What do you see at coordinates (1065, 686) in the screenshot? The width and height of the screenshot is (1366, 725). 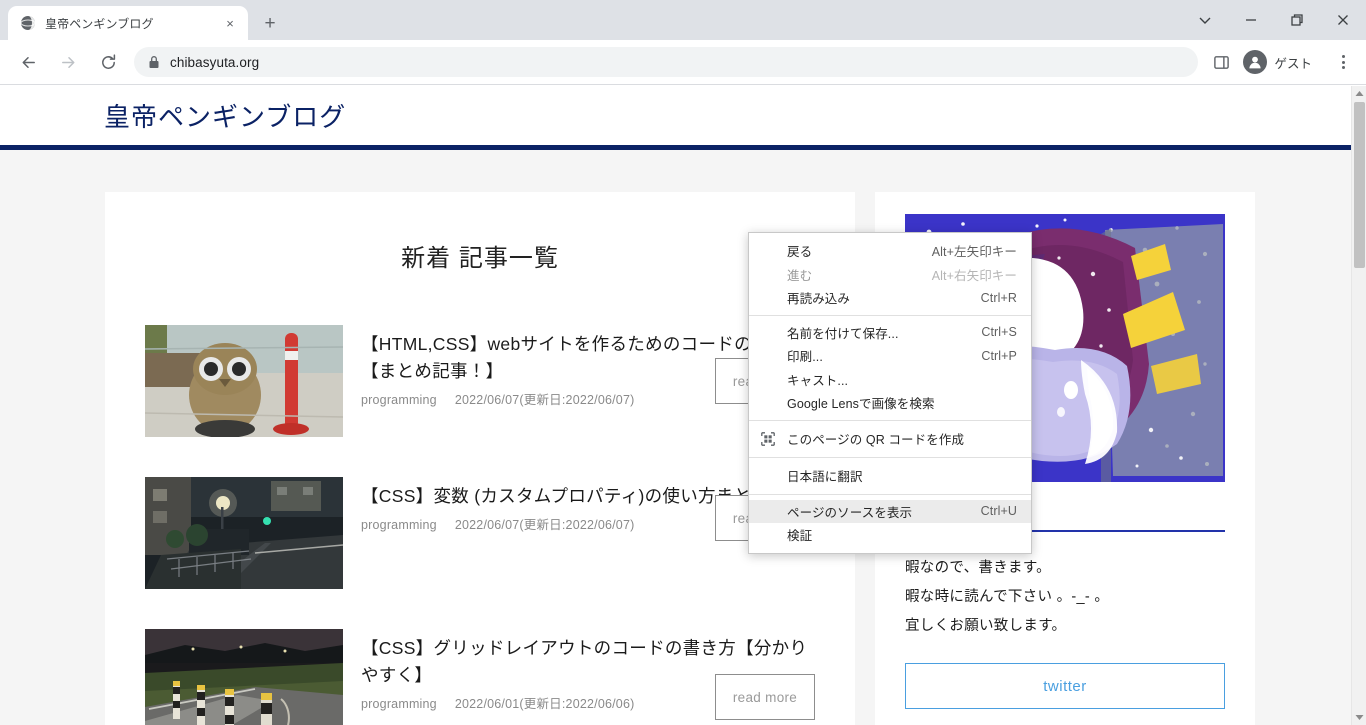 I see `twitter-button: twitter` at bounding box center [1065, 686].